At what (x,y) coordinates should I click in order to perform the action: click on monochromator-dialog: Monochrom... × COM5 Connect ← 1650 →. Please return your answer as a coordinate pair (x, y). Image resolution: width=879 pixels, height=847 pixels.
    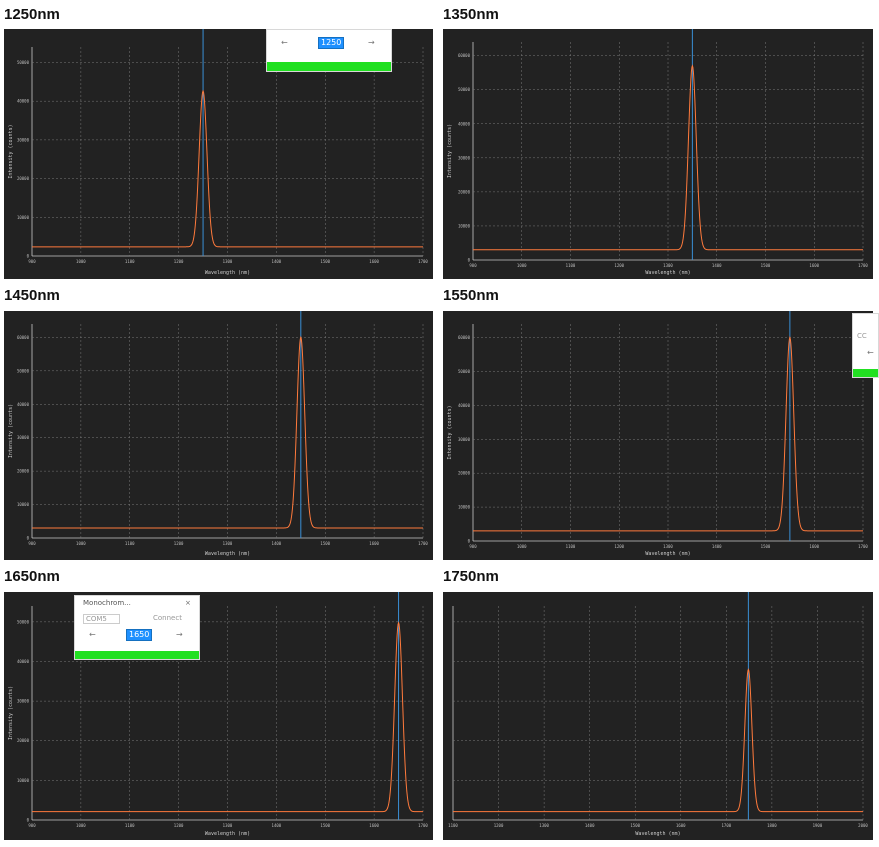
    Looking at the image, I should click on (137, 627).